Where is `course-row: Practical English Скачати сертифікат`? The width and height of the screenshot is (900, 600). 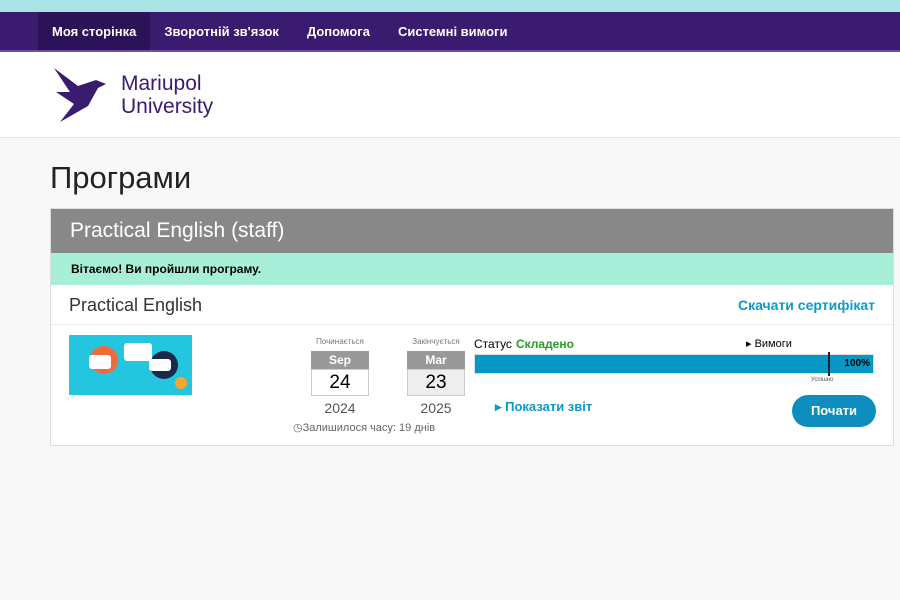 course-row: Practical English Скачати сертифікат is located at coordinates (472, 305).